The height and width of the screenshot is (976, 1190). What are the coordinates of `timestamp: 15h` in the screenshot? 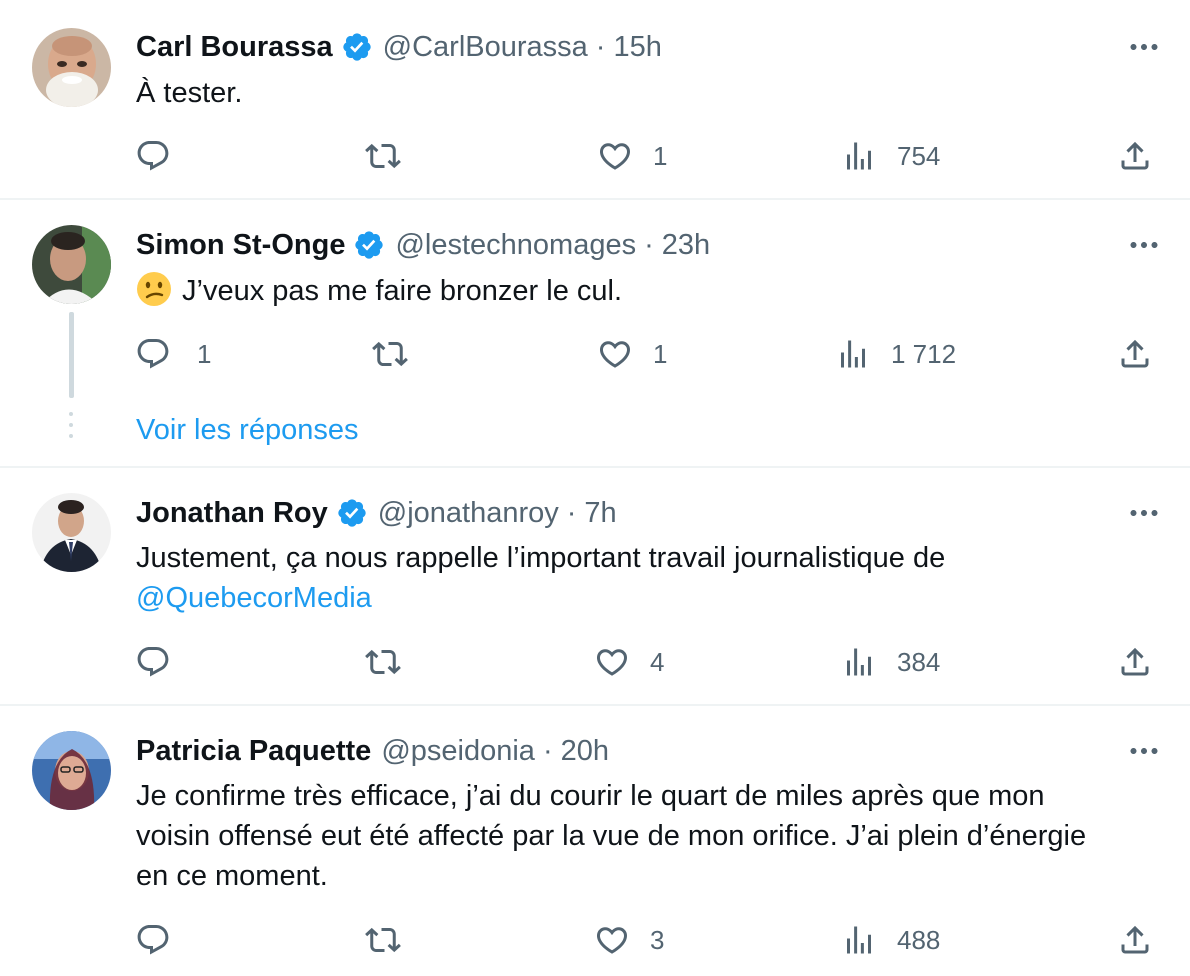 It's located at (637, 47).